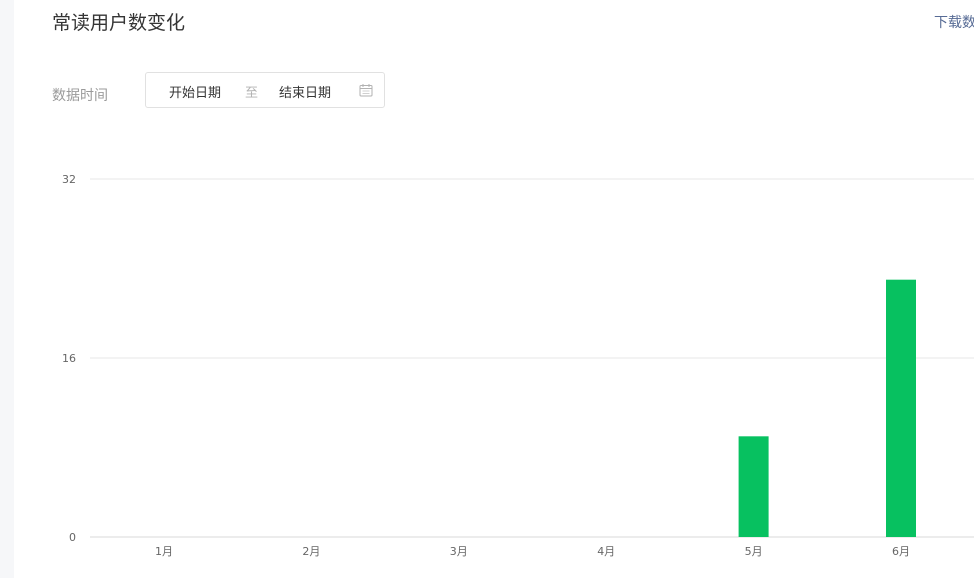  Describe the element at coordinates (80, 96) in the screenshot. I see `data-time-label: 数据时间` at that location.